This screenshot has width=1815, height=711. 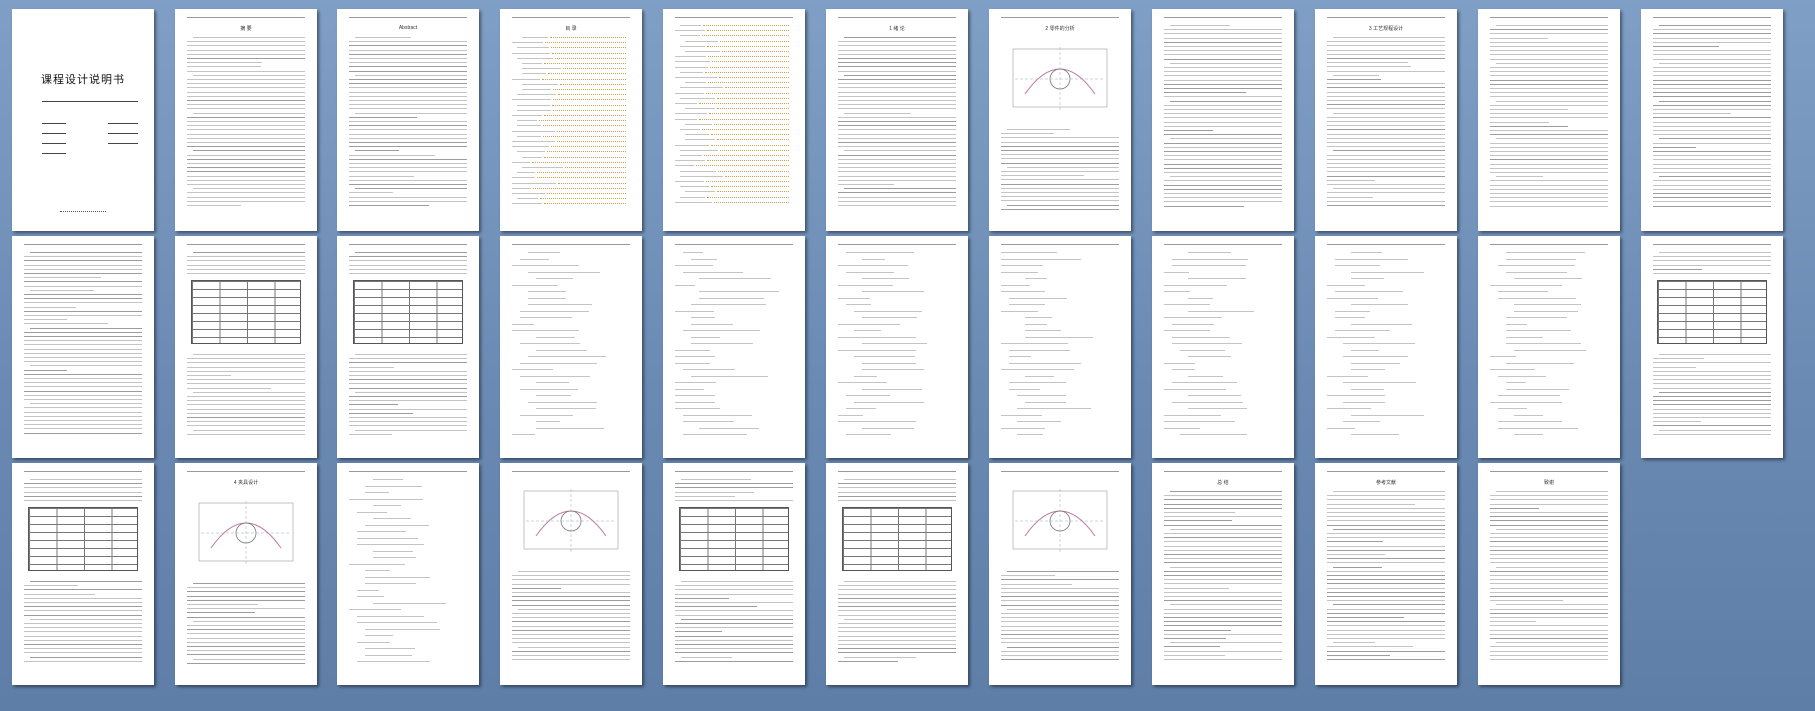 What do you see at coordinates (246, 574) in the screenshot?
I see `document-page: 4 夹具设计` at bounding box center [246, 574].